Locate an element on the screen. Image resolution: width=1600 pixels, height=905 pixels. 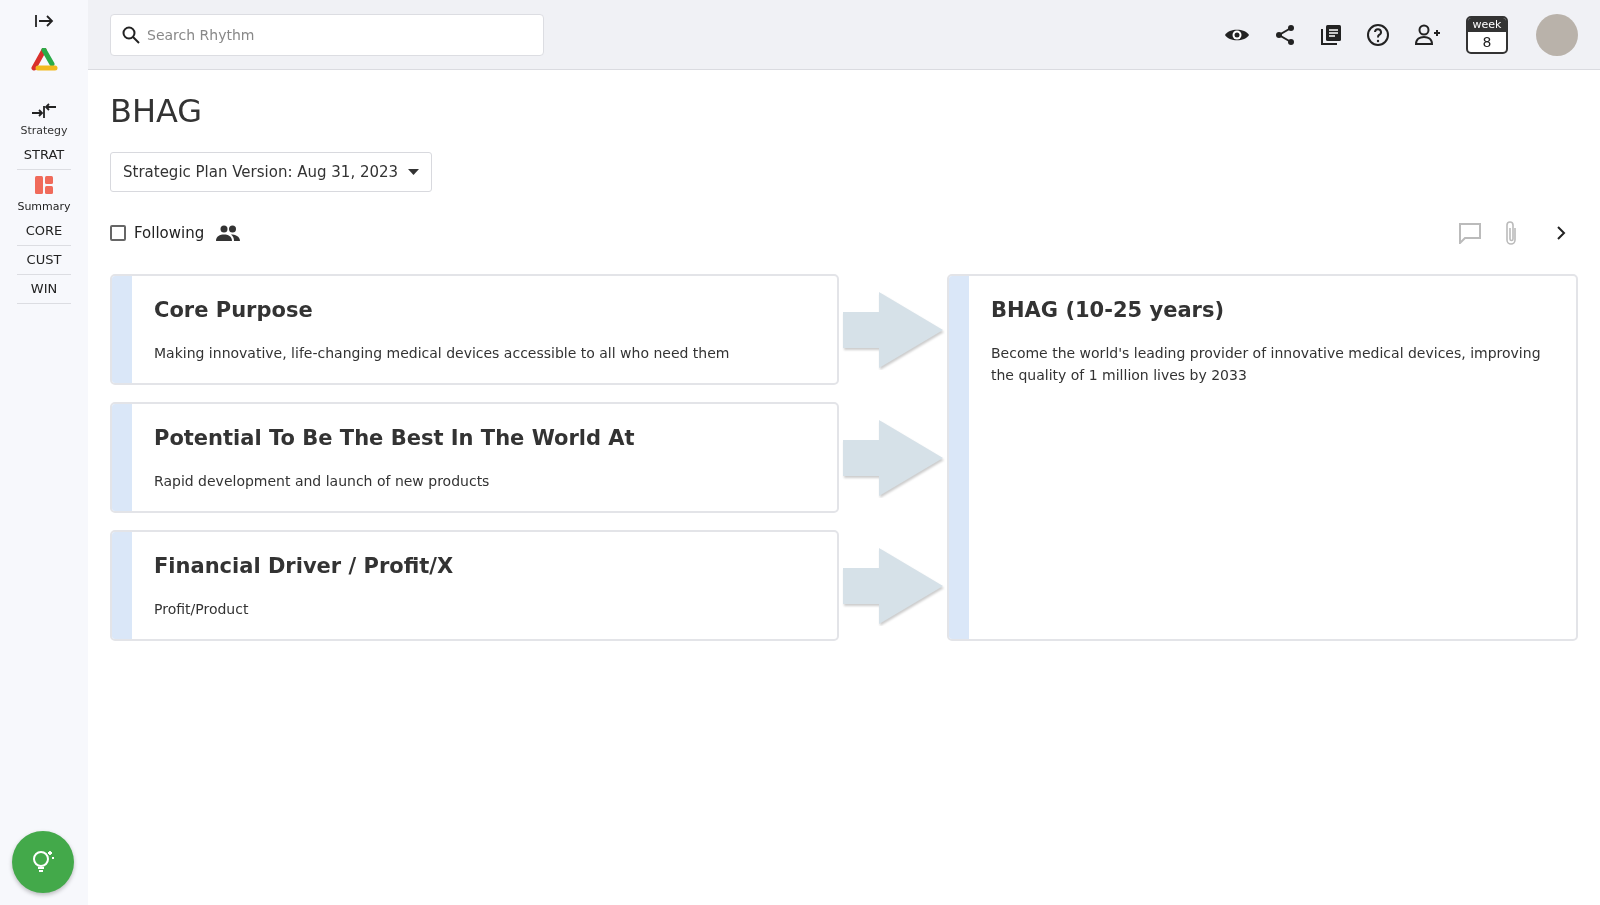
page-title: BHAG is located at coordinates (157, 111).